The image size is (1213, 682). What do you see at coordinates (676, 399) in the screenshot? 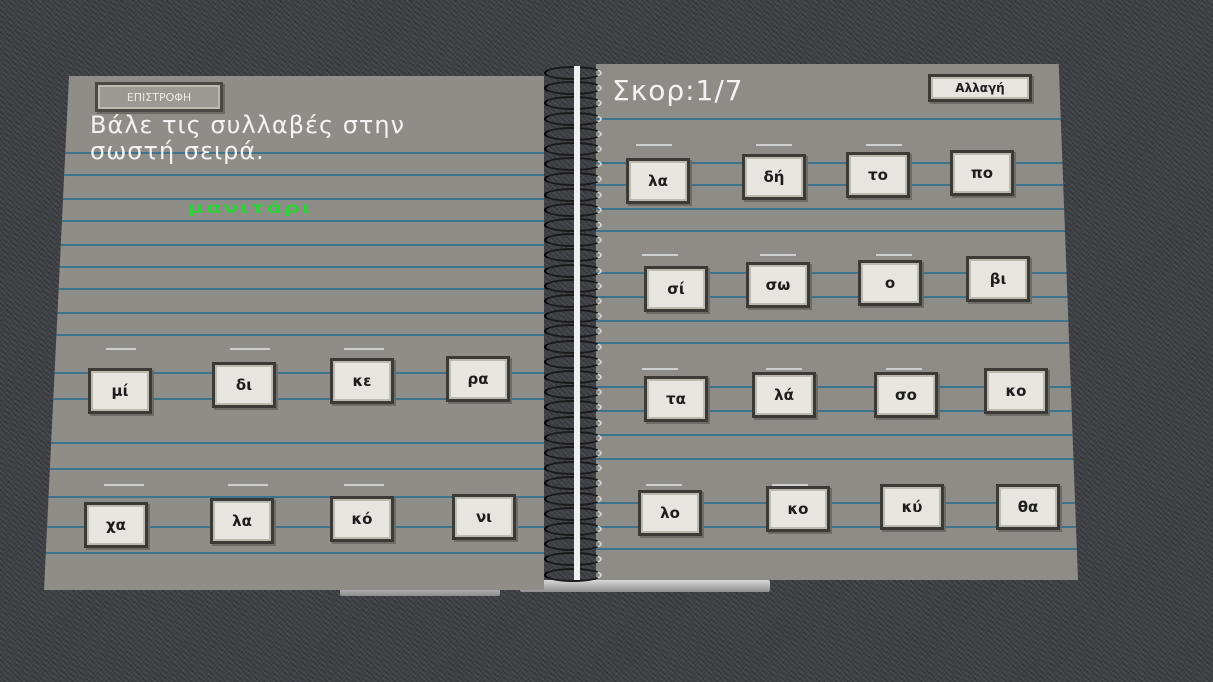
I see `syllable-tile: τα` at bounding box center [676, 399].